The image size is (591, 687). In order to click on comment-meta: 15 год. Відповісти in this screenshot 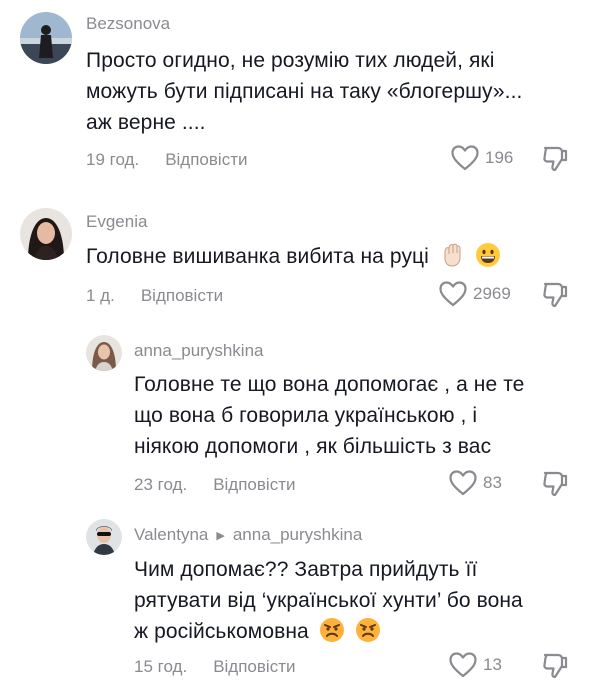, I will do `click(214, 667)`.